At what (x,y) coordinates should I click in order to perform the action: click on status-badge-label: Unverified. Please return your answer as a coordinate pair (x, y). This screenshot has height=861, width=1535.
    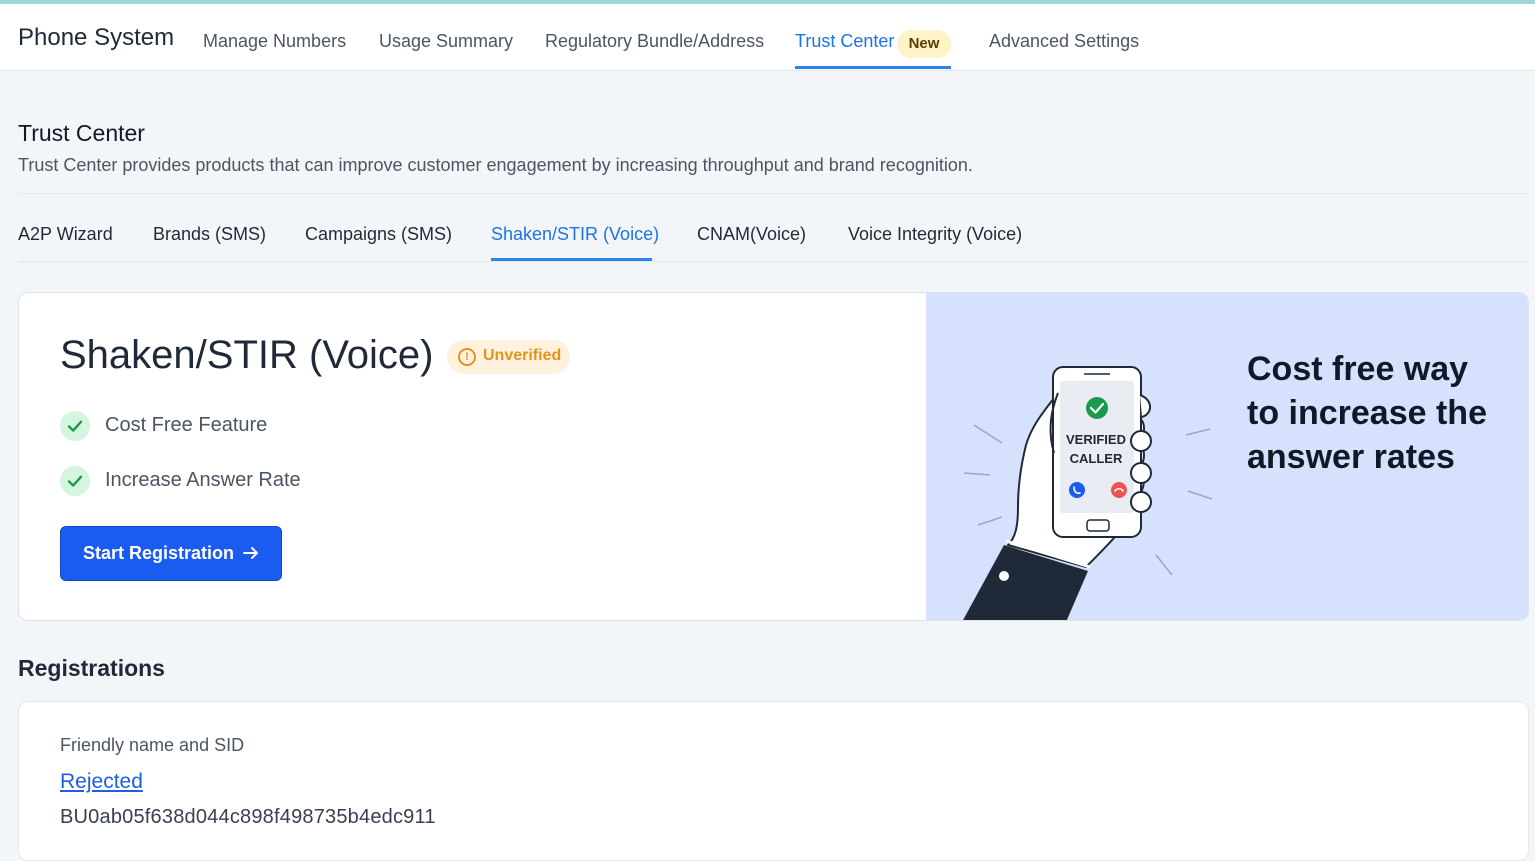
    Looking at the image, I should click on (522, 355).